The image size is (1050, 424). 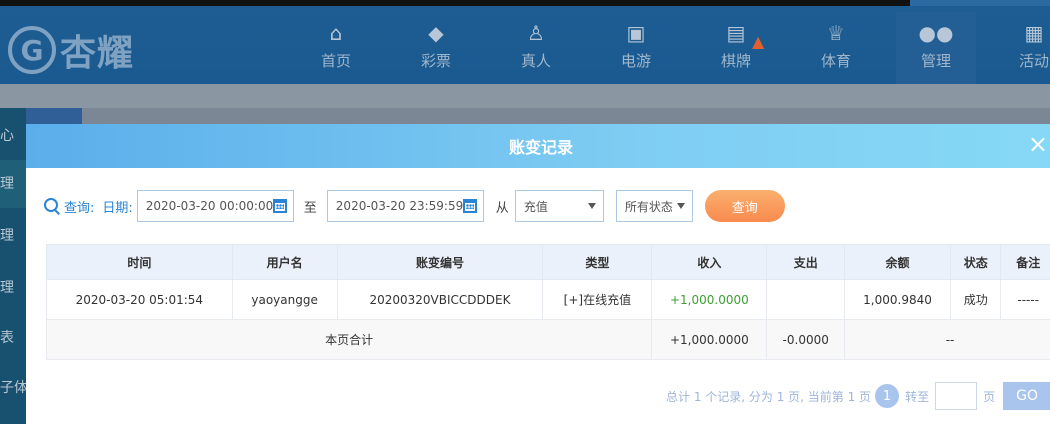 What do you see at coordinates (32, 50) in the screenshot?
I see `logo-mark-icon: G` at bounding box center [32, 50].